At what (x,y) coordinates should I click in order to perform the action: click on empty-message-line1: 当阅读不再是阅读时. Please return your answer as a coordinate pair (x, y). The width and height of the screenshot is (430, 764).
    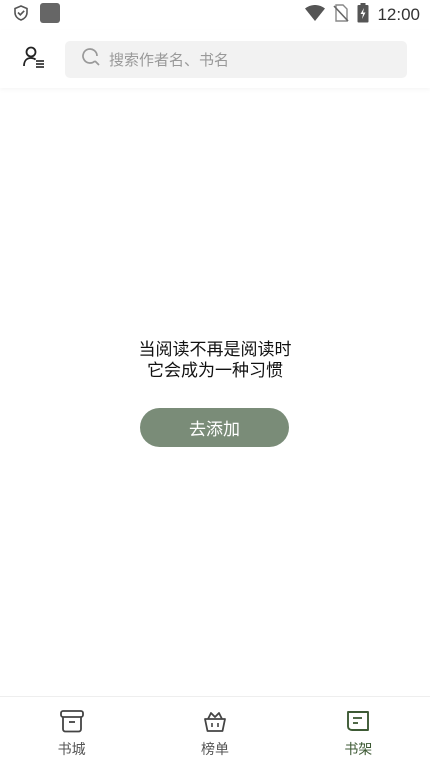
    Looking at the image, I should click on (215, 350).